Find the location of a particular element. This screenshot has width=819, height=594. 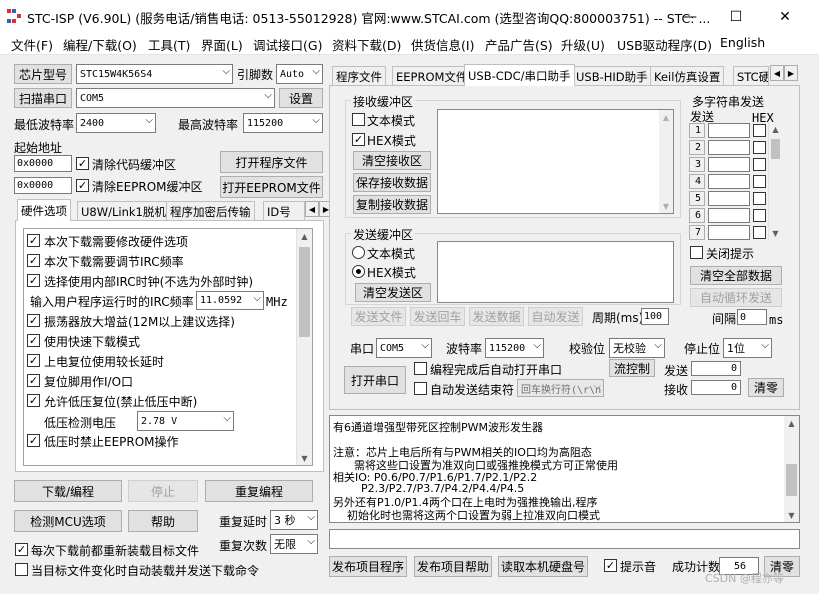

interval-input: 0 is located at coordinates (752, 317).